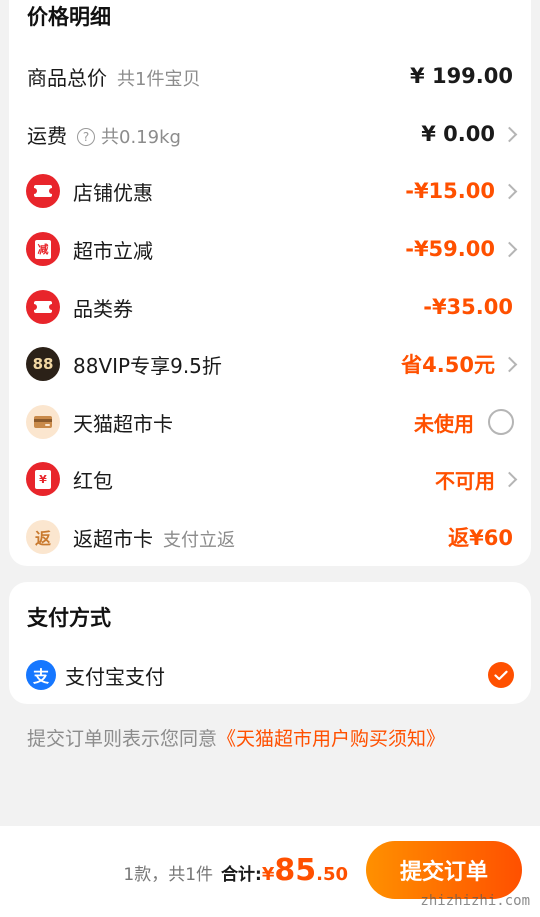 This screenshot has width=540, height=917. Describe the element at coordinates (123, 423) in the screenshot. I see `tmall-card-label: 天猫超市卡` at that location.